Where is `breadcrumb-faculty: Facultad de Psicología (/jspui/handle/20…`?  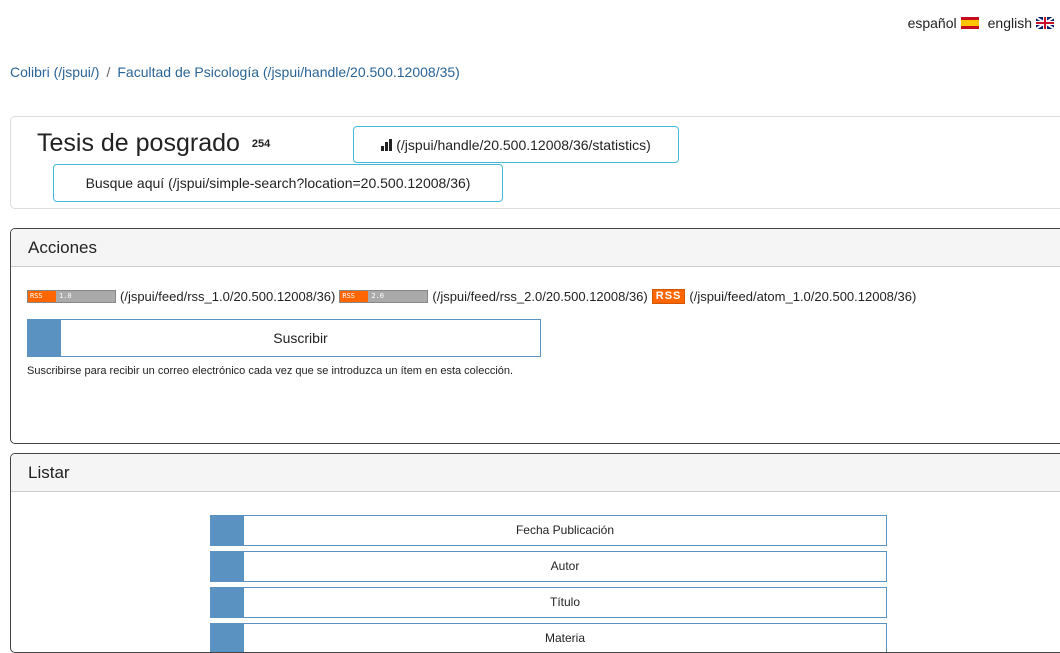 breadcrumb-faculty: Facultad de Psicología (/jspui/handle/20… is located at coordinates (288, 72).